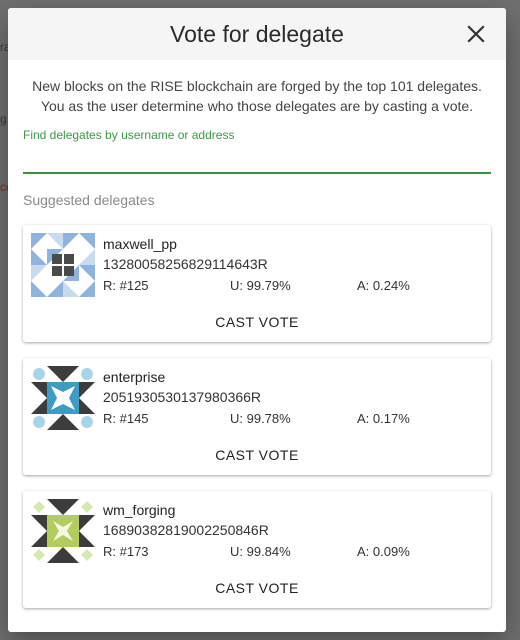  Describe the element at coordinates (260, 418) in the screenshot. I see `delegate-uptime: U: 99.78%` at that location.